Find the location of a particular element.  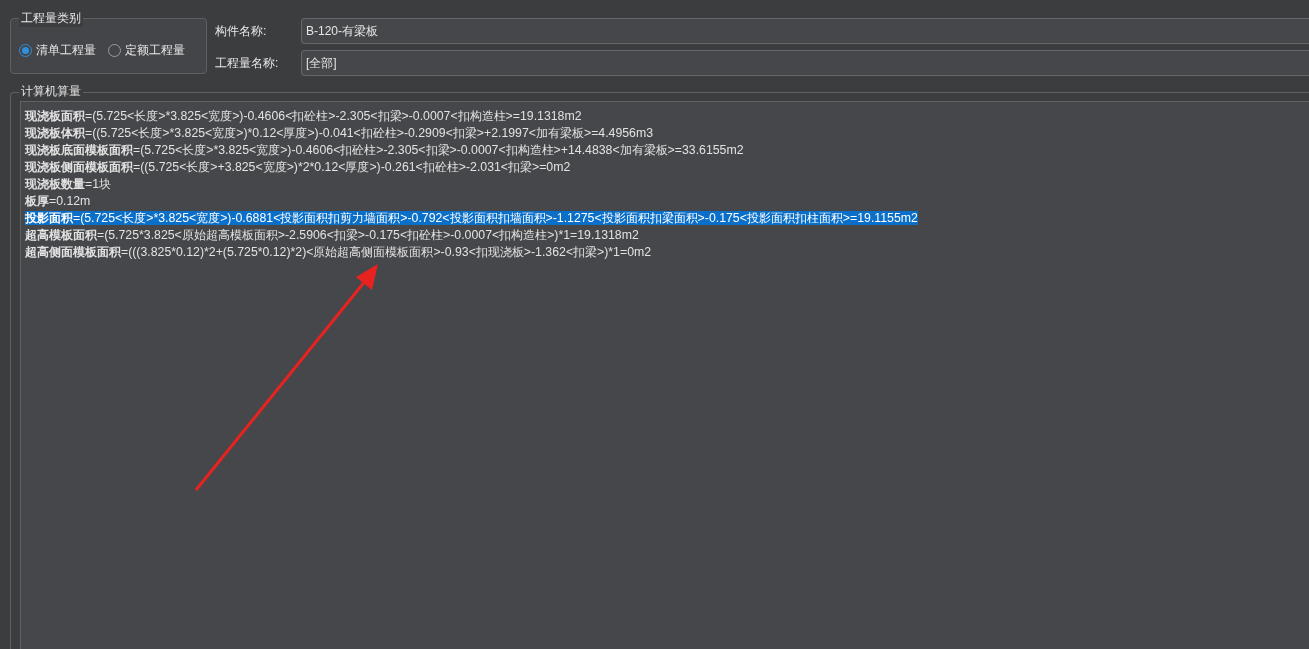

input-field: B-120-有梁板 is located at coordinates (805, 31).